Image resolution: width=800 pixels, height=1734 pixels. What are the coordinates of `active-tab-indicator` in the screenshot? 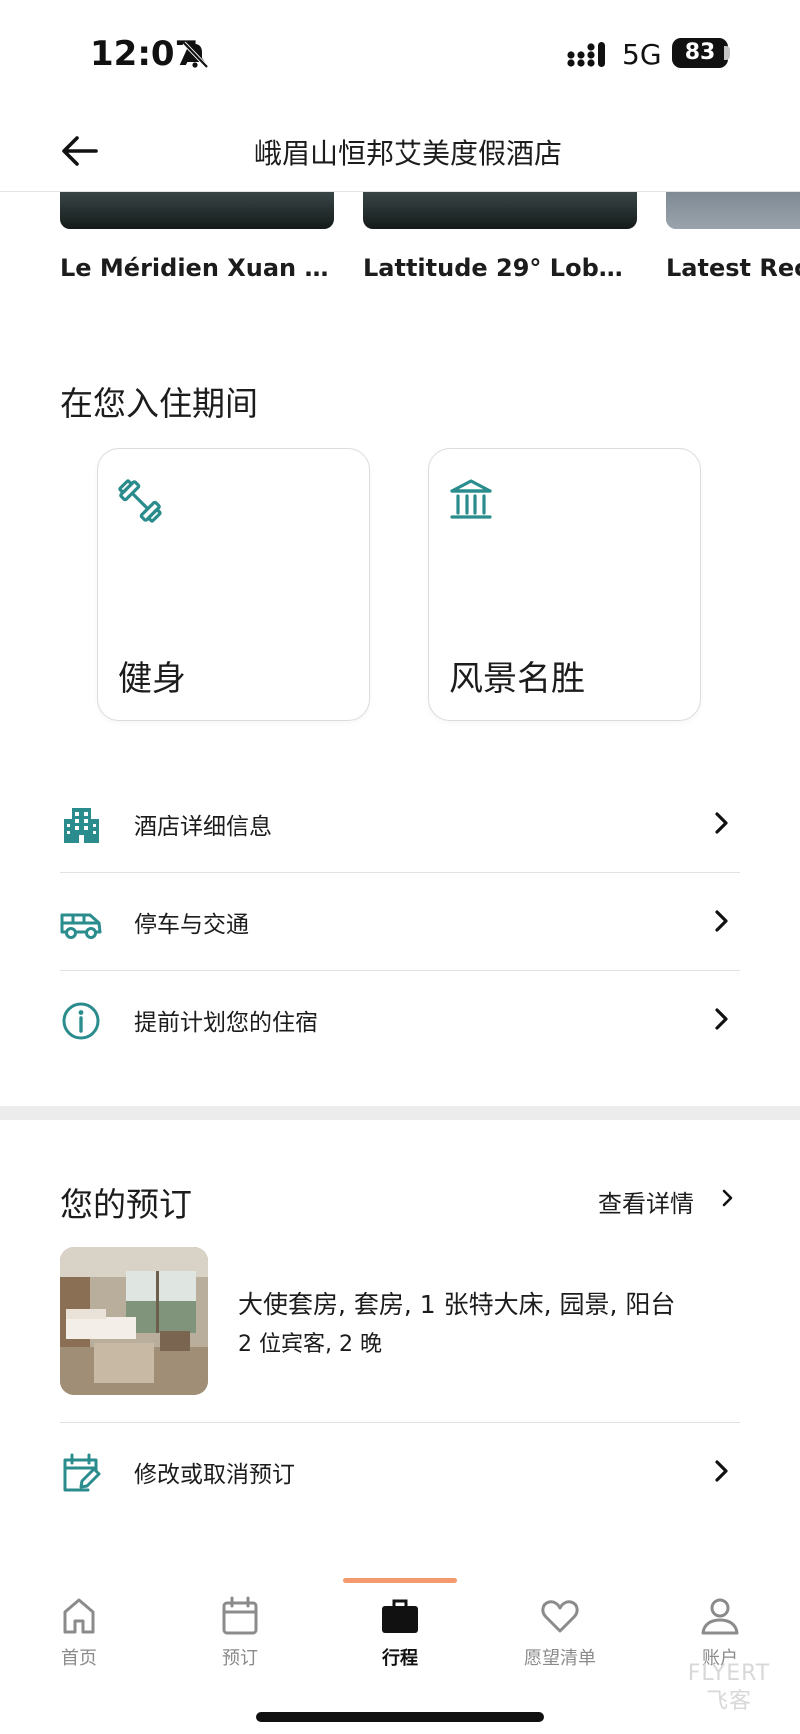 It's located at (400, 1580).